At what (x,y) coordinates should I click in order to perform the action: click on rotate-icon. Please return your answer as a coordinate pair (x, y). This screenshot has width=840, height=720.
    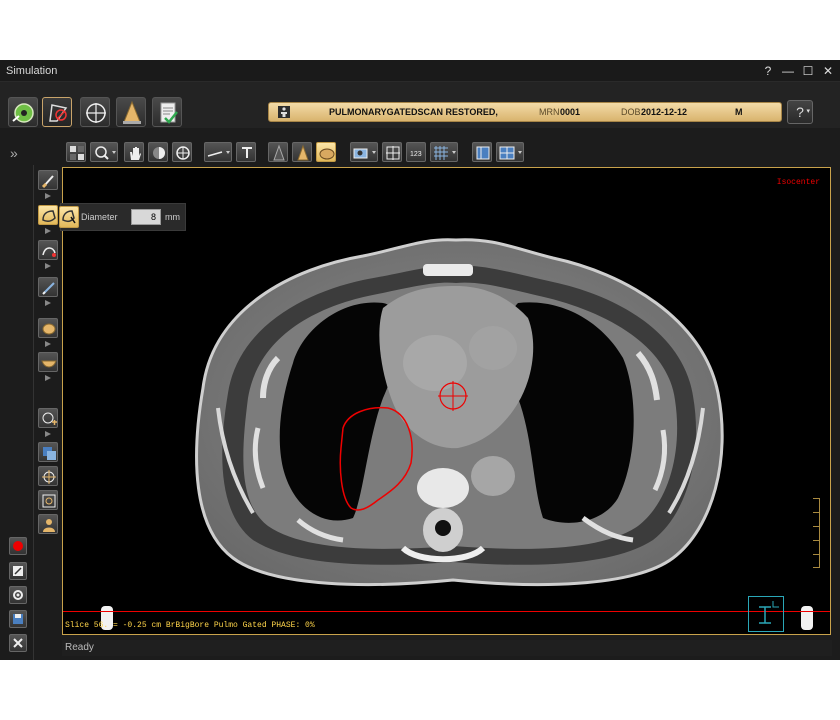
    Looking at the image, I should click on (183, 153).